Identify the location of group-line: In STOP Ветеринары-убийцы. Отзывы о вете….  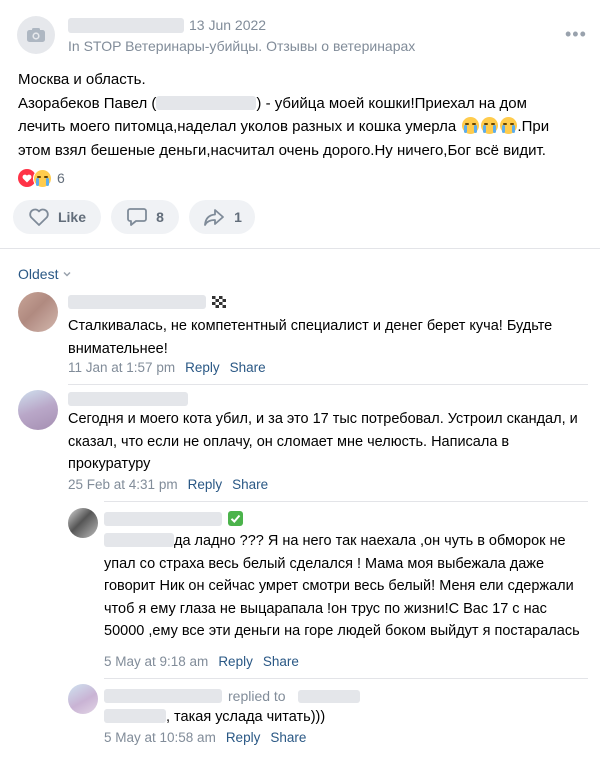
(241, 46).